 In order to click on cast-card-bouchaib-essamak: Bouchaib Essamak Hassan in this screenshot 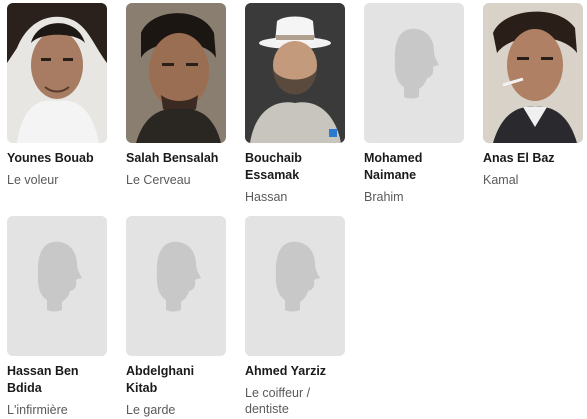, I will do `click(295, 109)`.